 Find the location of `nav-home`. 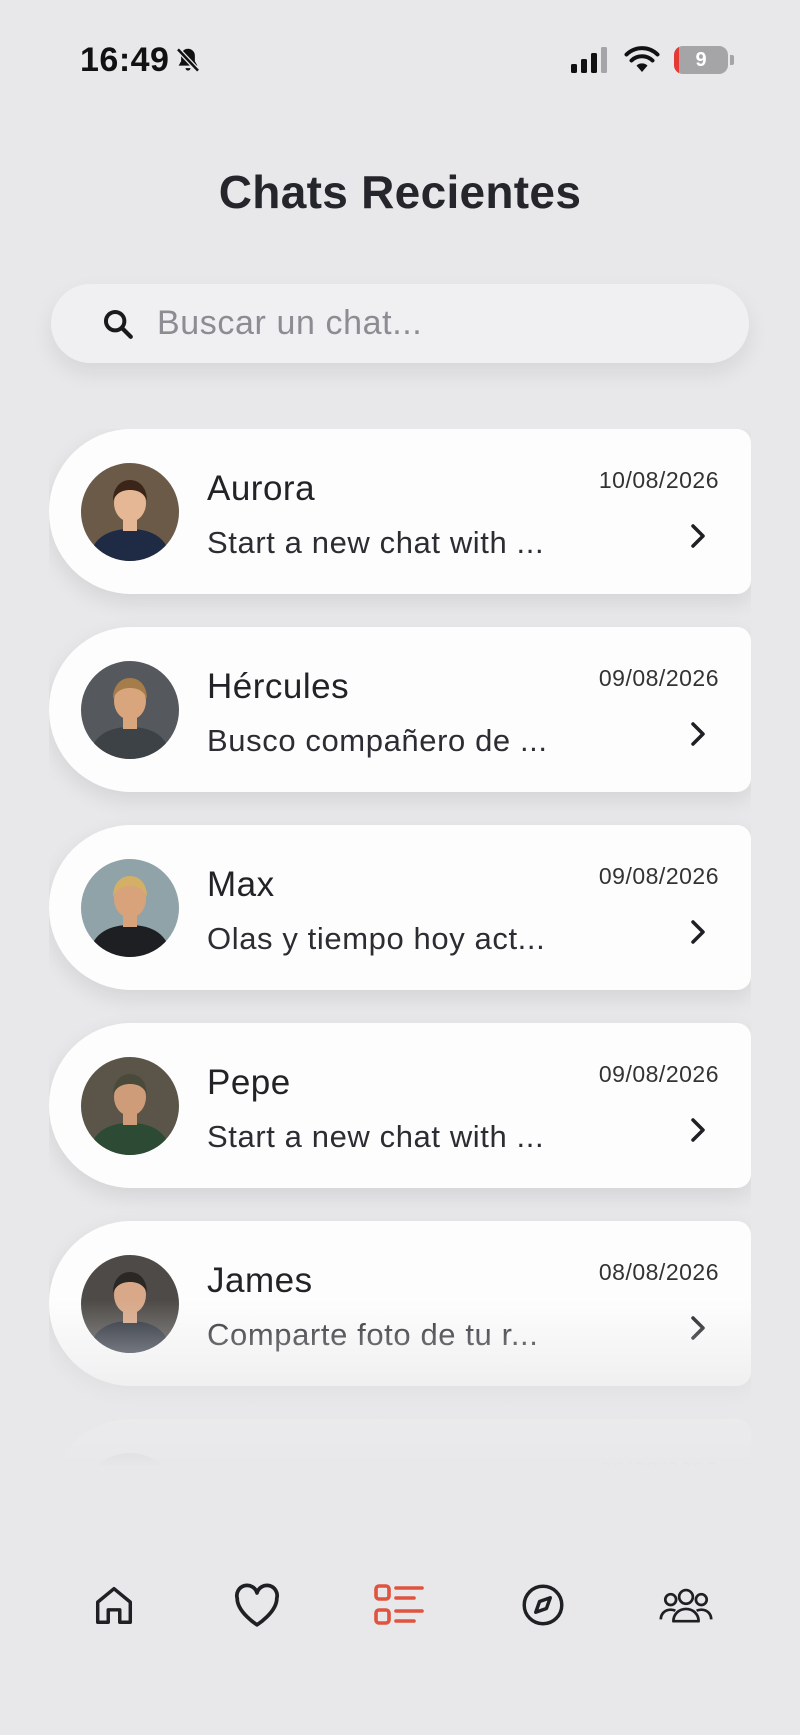

nav-home is located at coordinates (114, 1605).